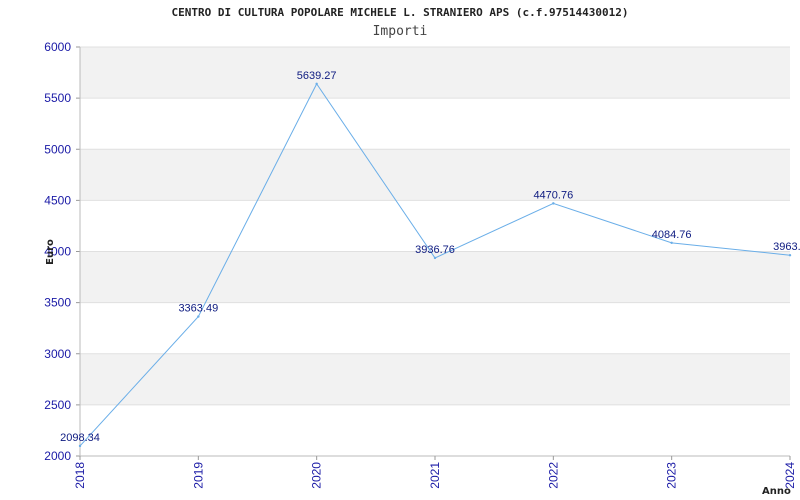  I want to click on y-tick-label: 4500, so click(57, 200).